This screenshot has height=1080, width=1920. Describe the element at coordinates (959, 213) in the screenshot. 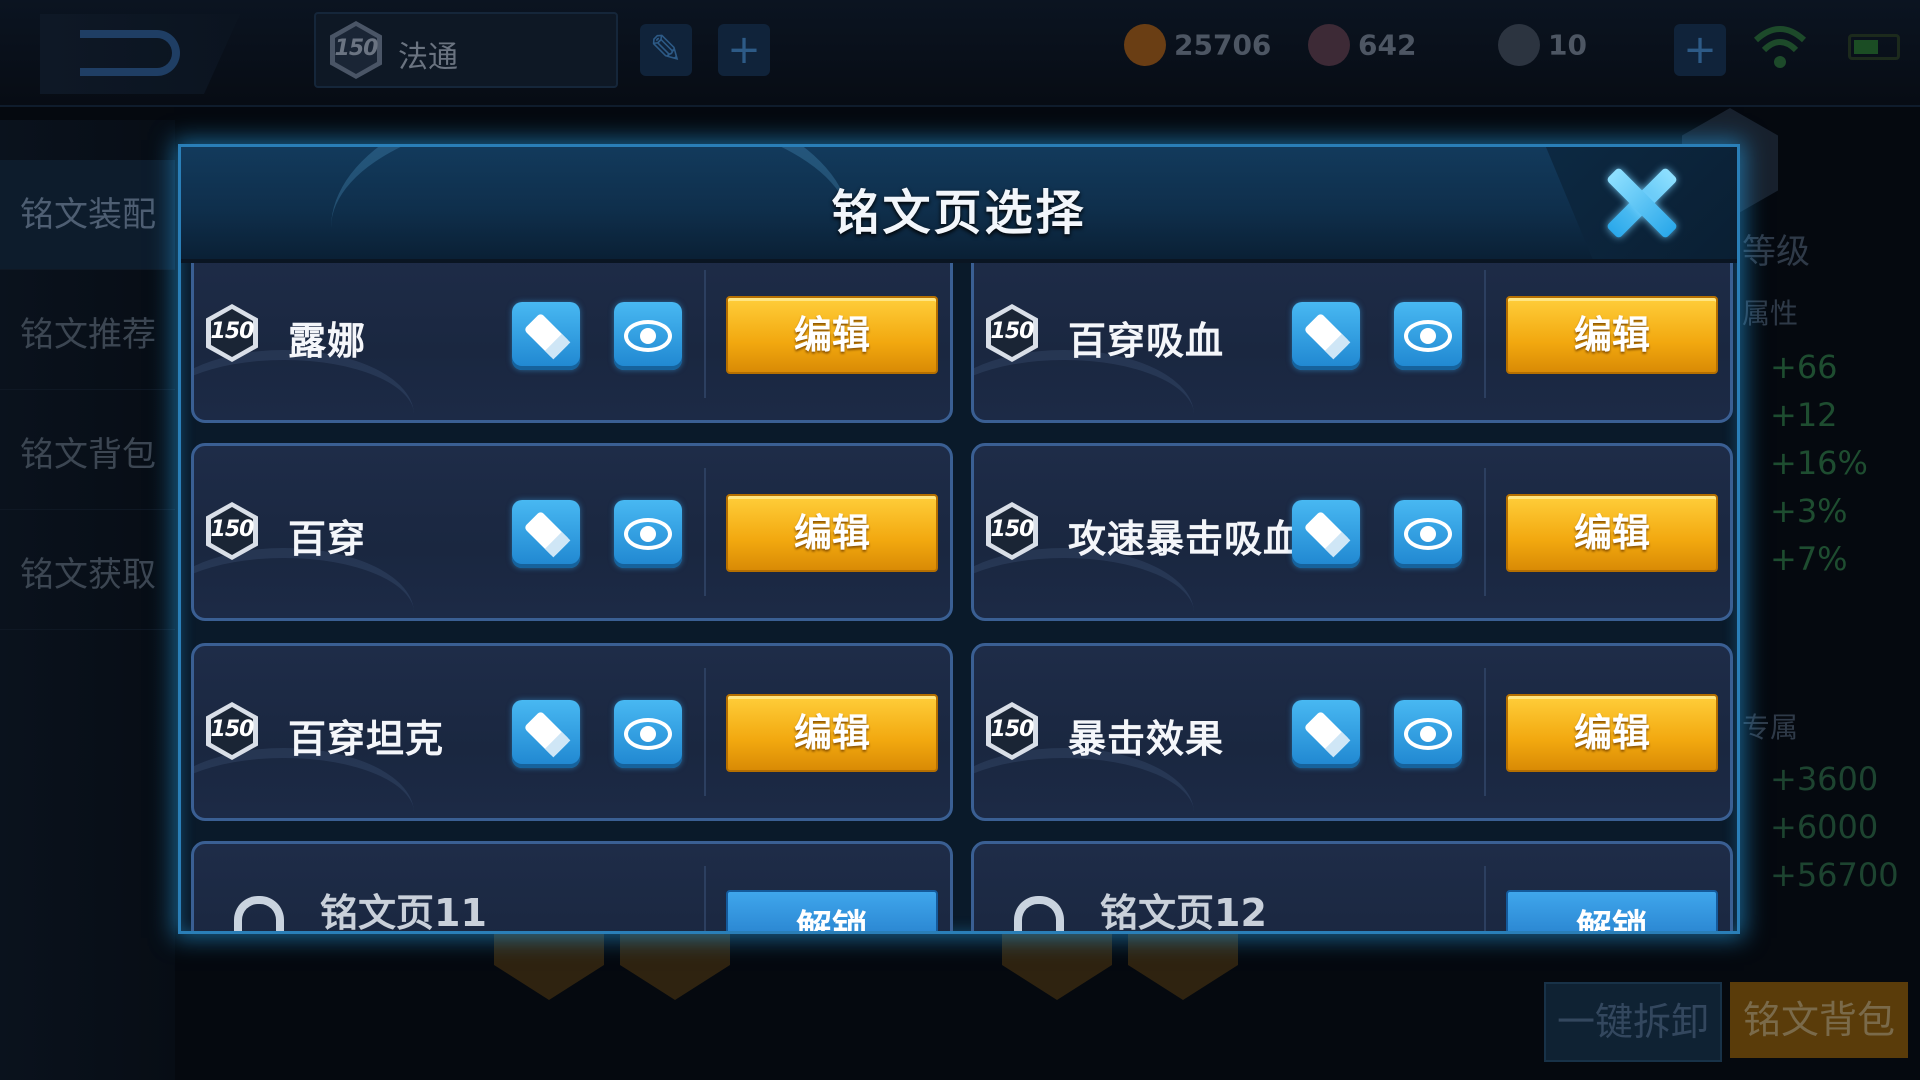

I see `dialog-title: 铭文页选择` at that location.